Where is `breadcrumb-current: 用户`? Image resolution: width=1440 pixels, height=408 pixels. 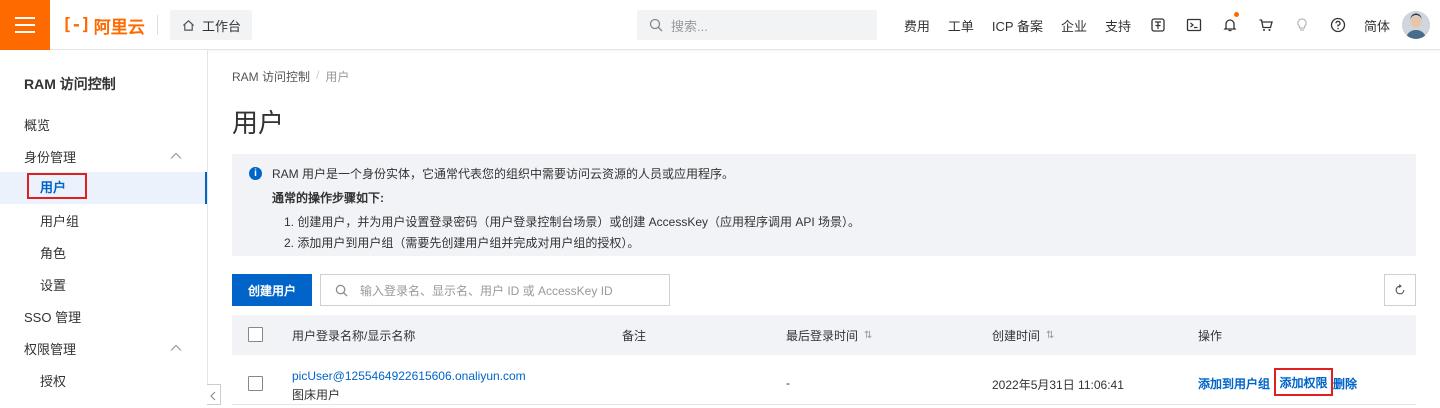 breadcrumb-current: 用户 is located at coordinates (337, 77).